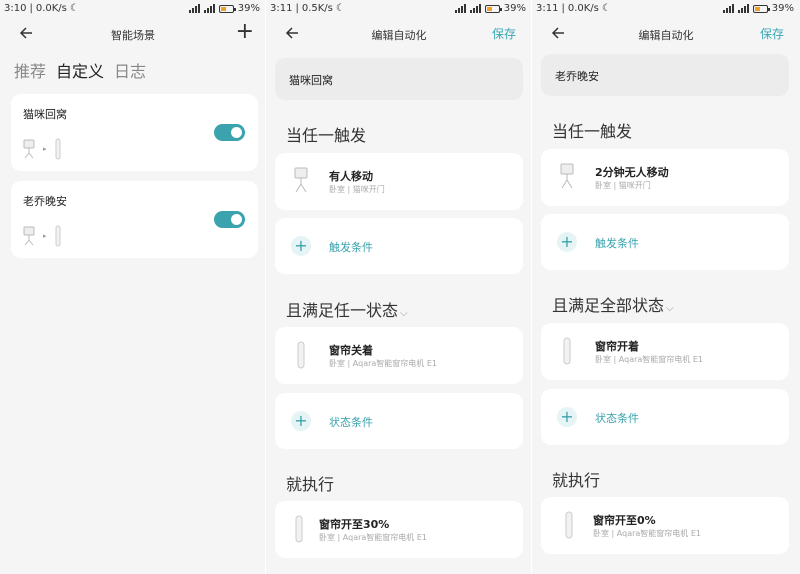 Image resolution: width=800 pixels, height=574 pixels. Describe the element at coordinates (665, 351) in the screenshot. I see `condition-item: 窗帘开着 卧室 | Aqara智能窗帘电机 E1` at that location.